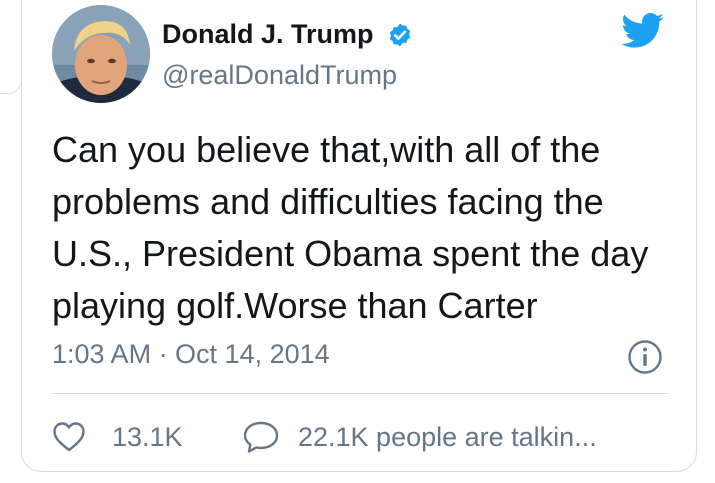 This screenshot has height=483, width=715. What do you see at coordinates (279, 75) in the screenshot?
I see `author-handle: @realDonaldTrump` at bounding box center [279, 75].